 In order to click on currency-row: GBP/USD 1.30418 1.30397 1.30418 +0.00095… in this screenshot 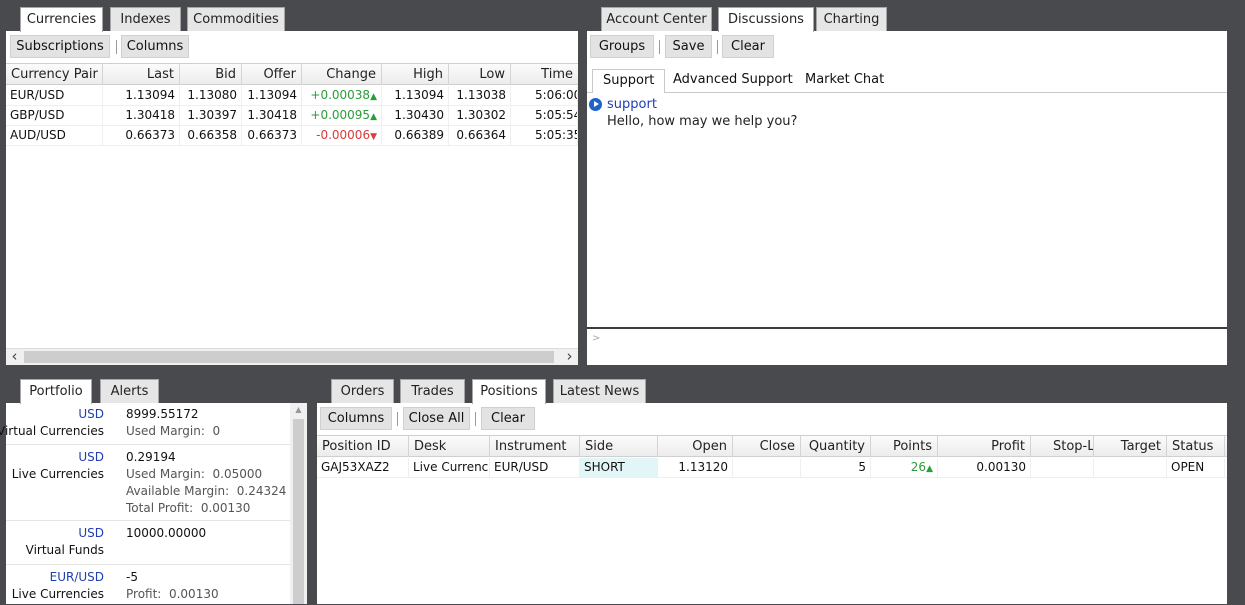, I will do `click(292, 116)`.